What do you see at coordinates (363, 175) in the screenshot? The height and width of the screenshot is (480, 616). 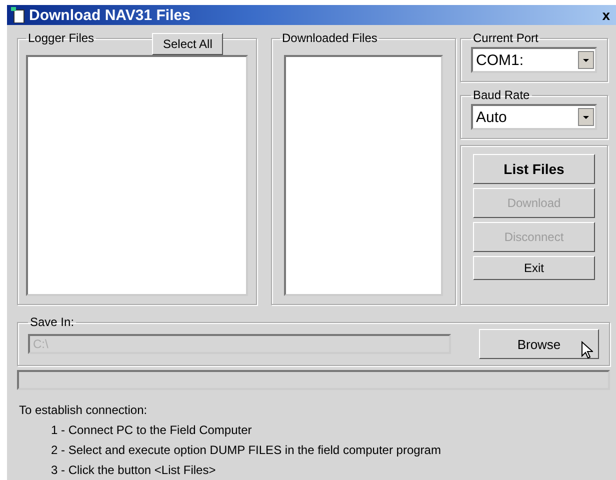 I see `downloaded-files-list` at bounding box center [363, 175].